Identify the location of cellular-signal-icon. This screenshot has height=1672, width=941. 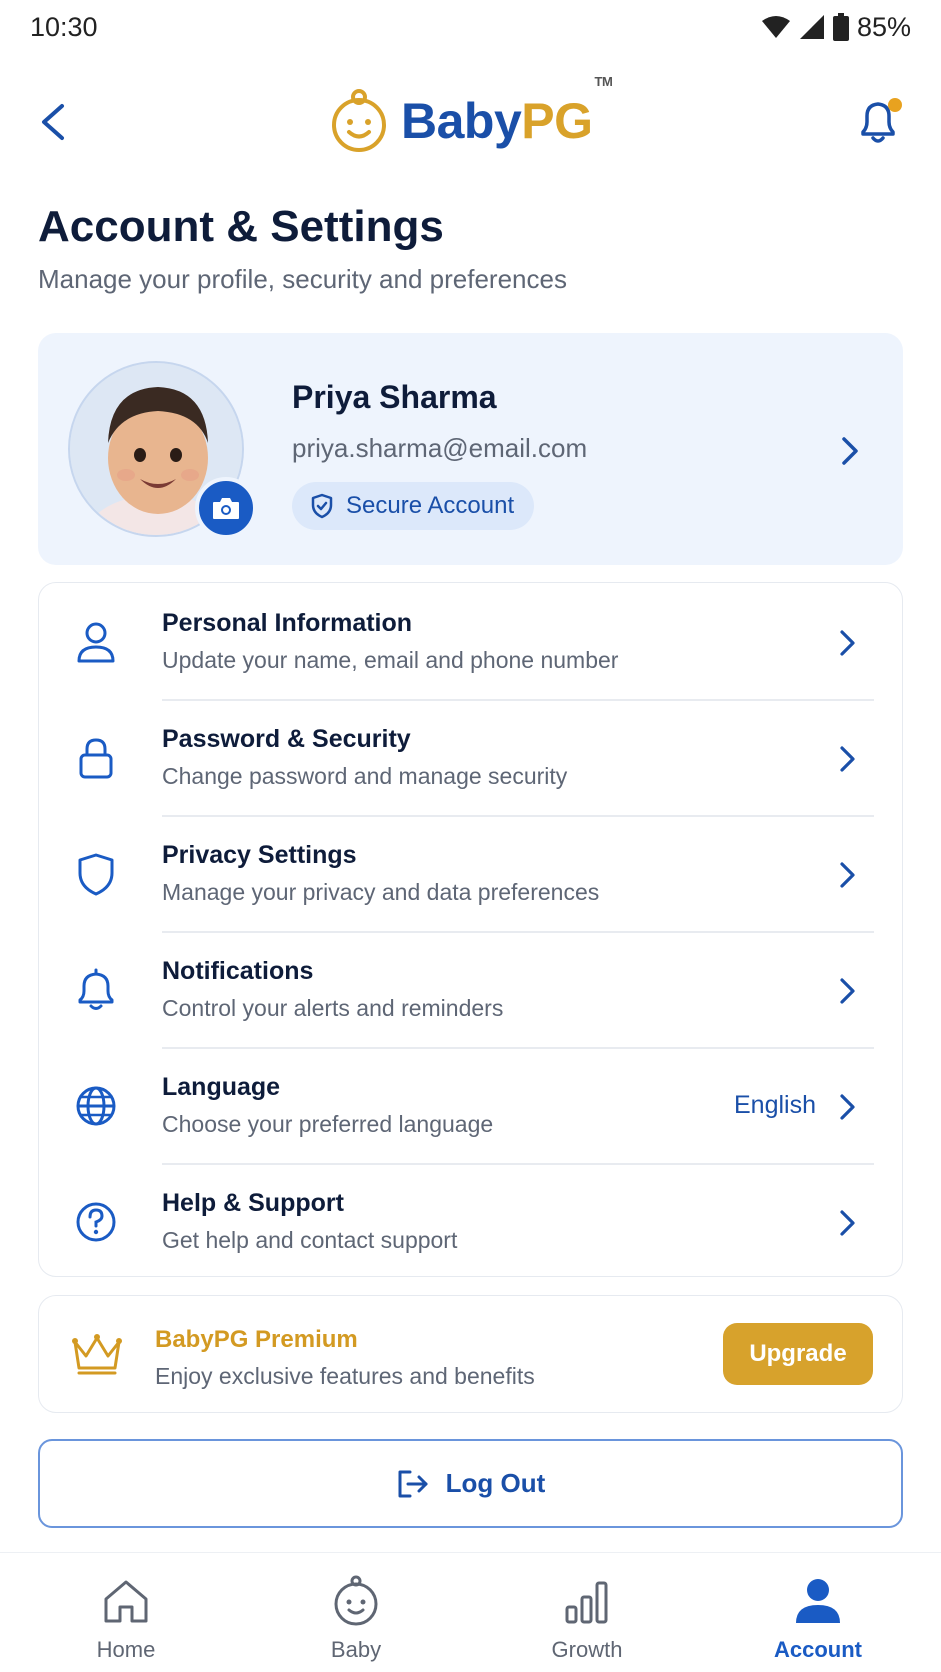
(812, 27).